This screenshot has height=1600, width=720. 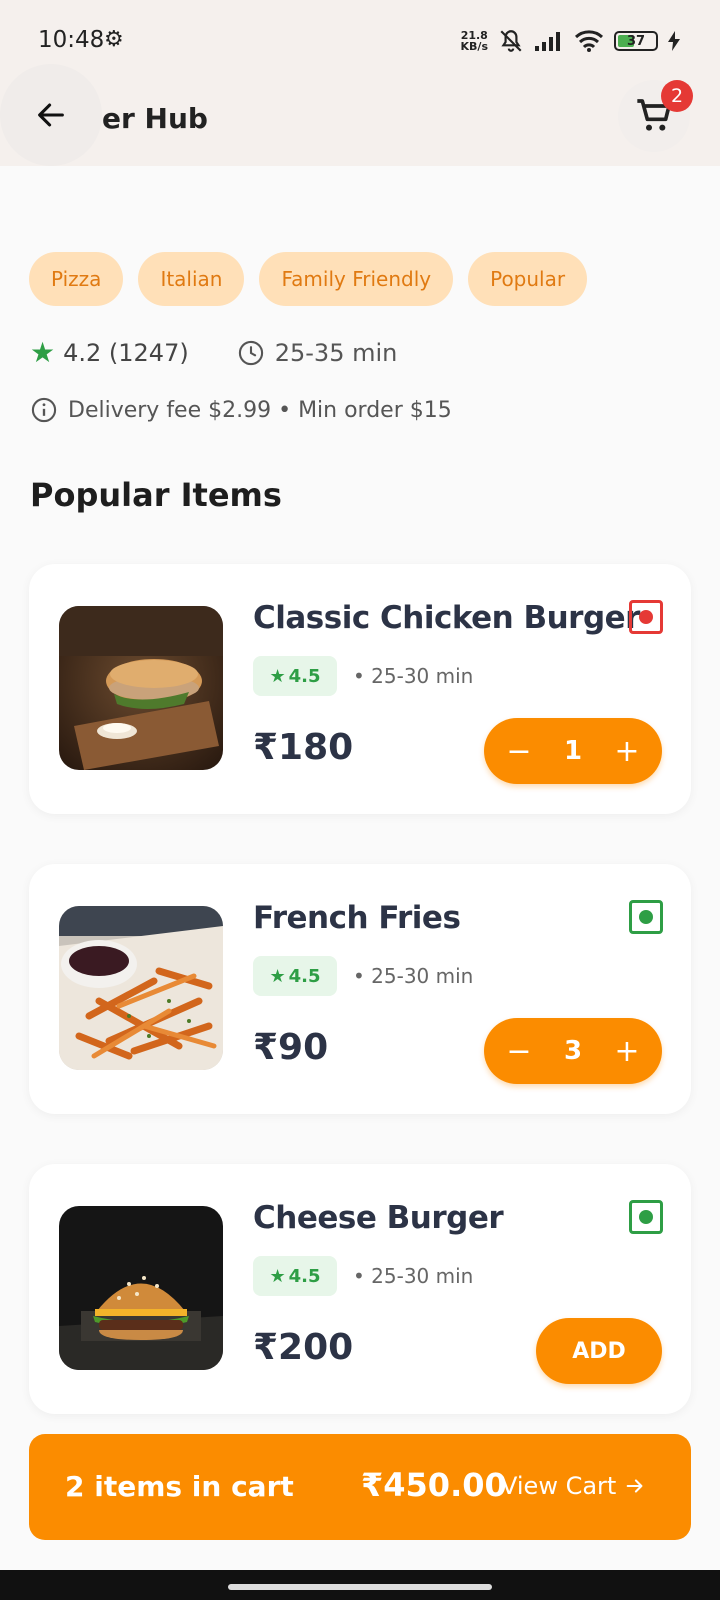 I want to click on cart-total: ₹450.00, so click(x=434, y=1485).